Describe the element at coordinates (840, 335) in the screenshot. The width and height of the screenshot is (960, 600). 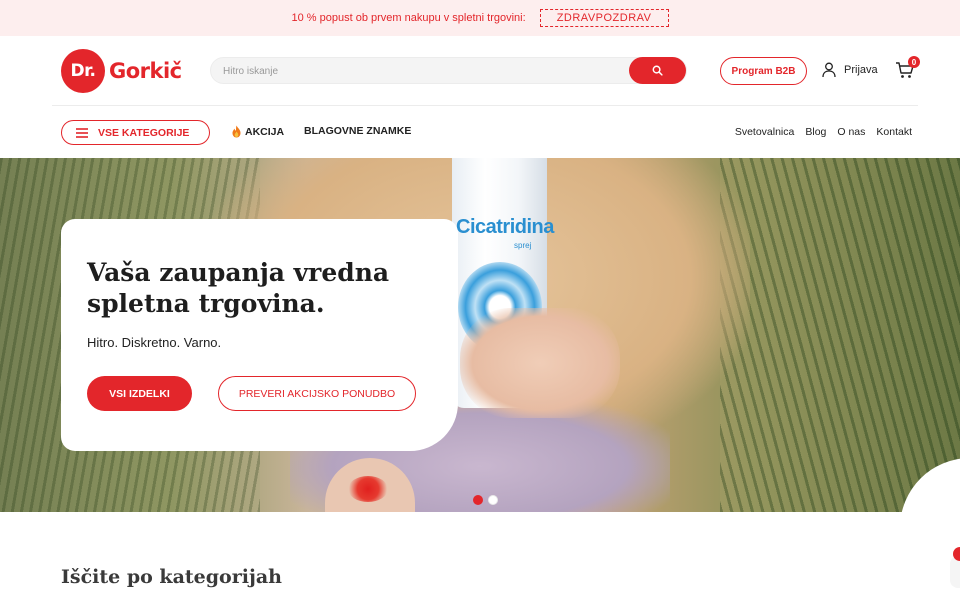
I see `hero-background-grass-right` at that location.